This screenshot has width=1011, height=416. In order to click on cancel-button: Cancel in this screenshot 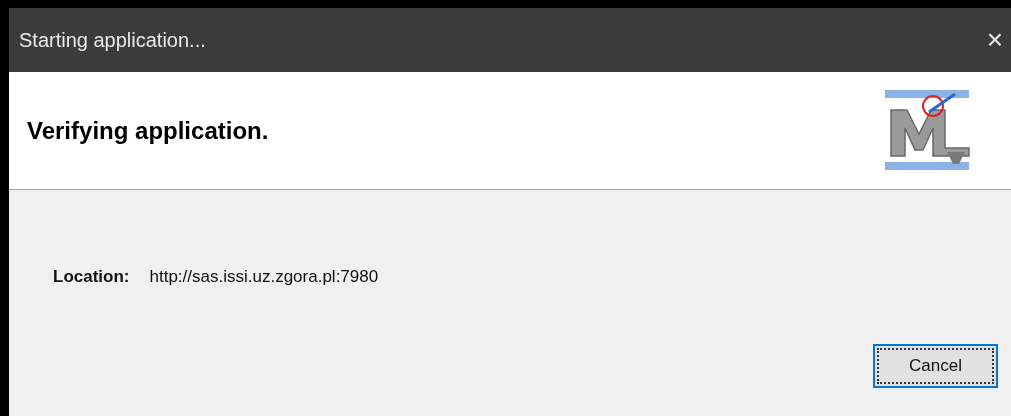, I will do `click(935, 366)`.